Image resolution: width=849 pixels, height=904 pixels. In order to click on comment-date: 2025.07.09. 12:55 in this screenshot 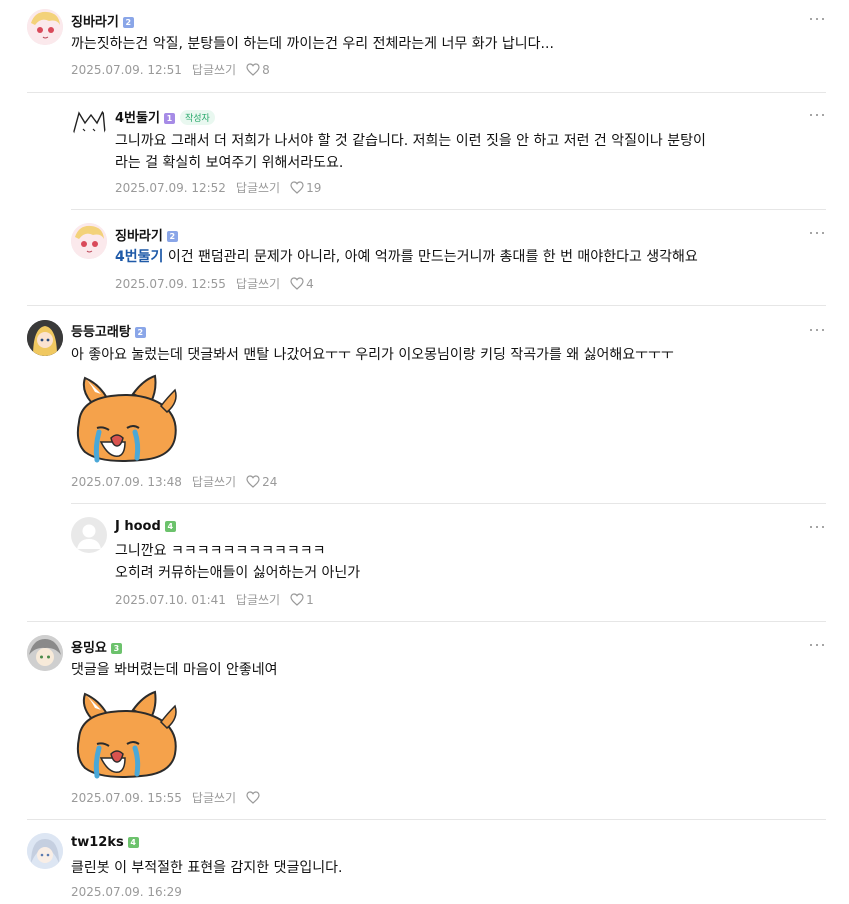, I will do `click(170, 284)`.